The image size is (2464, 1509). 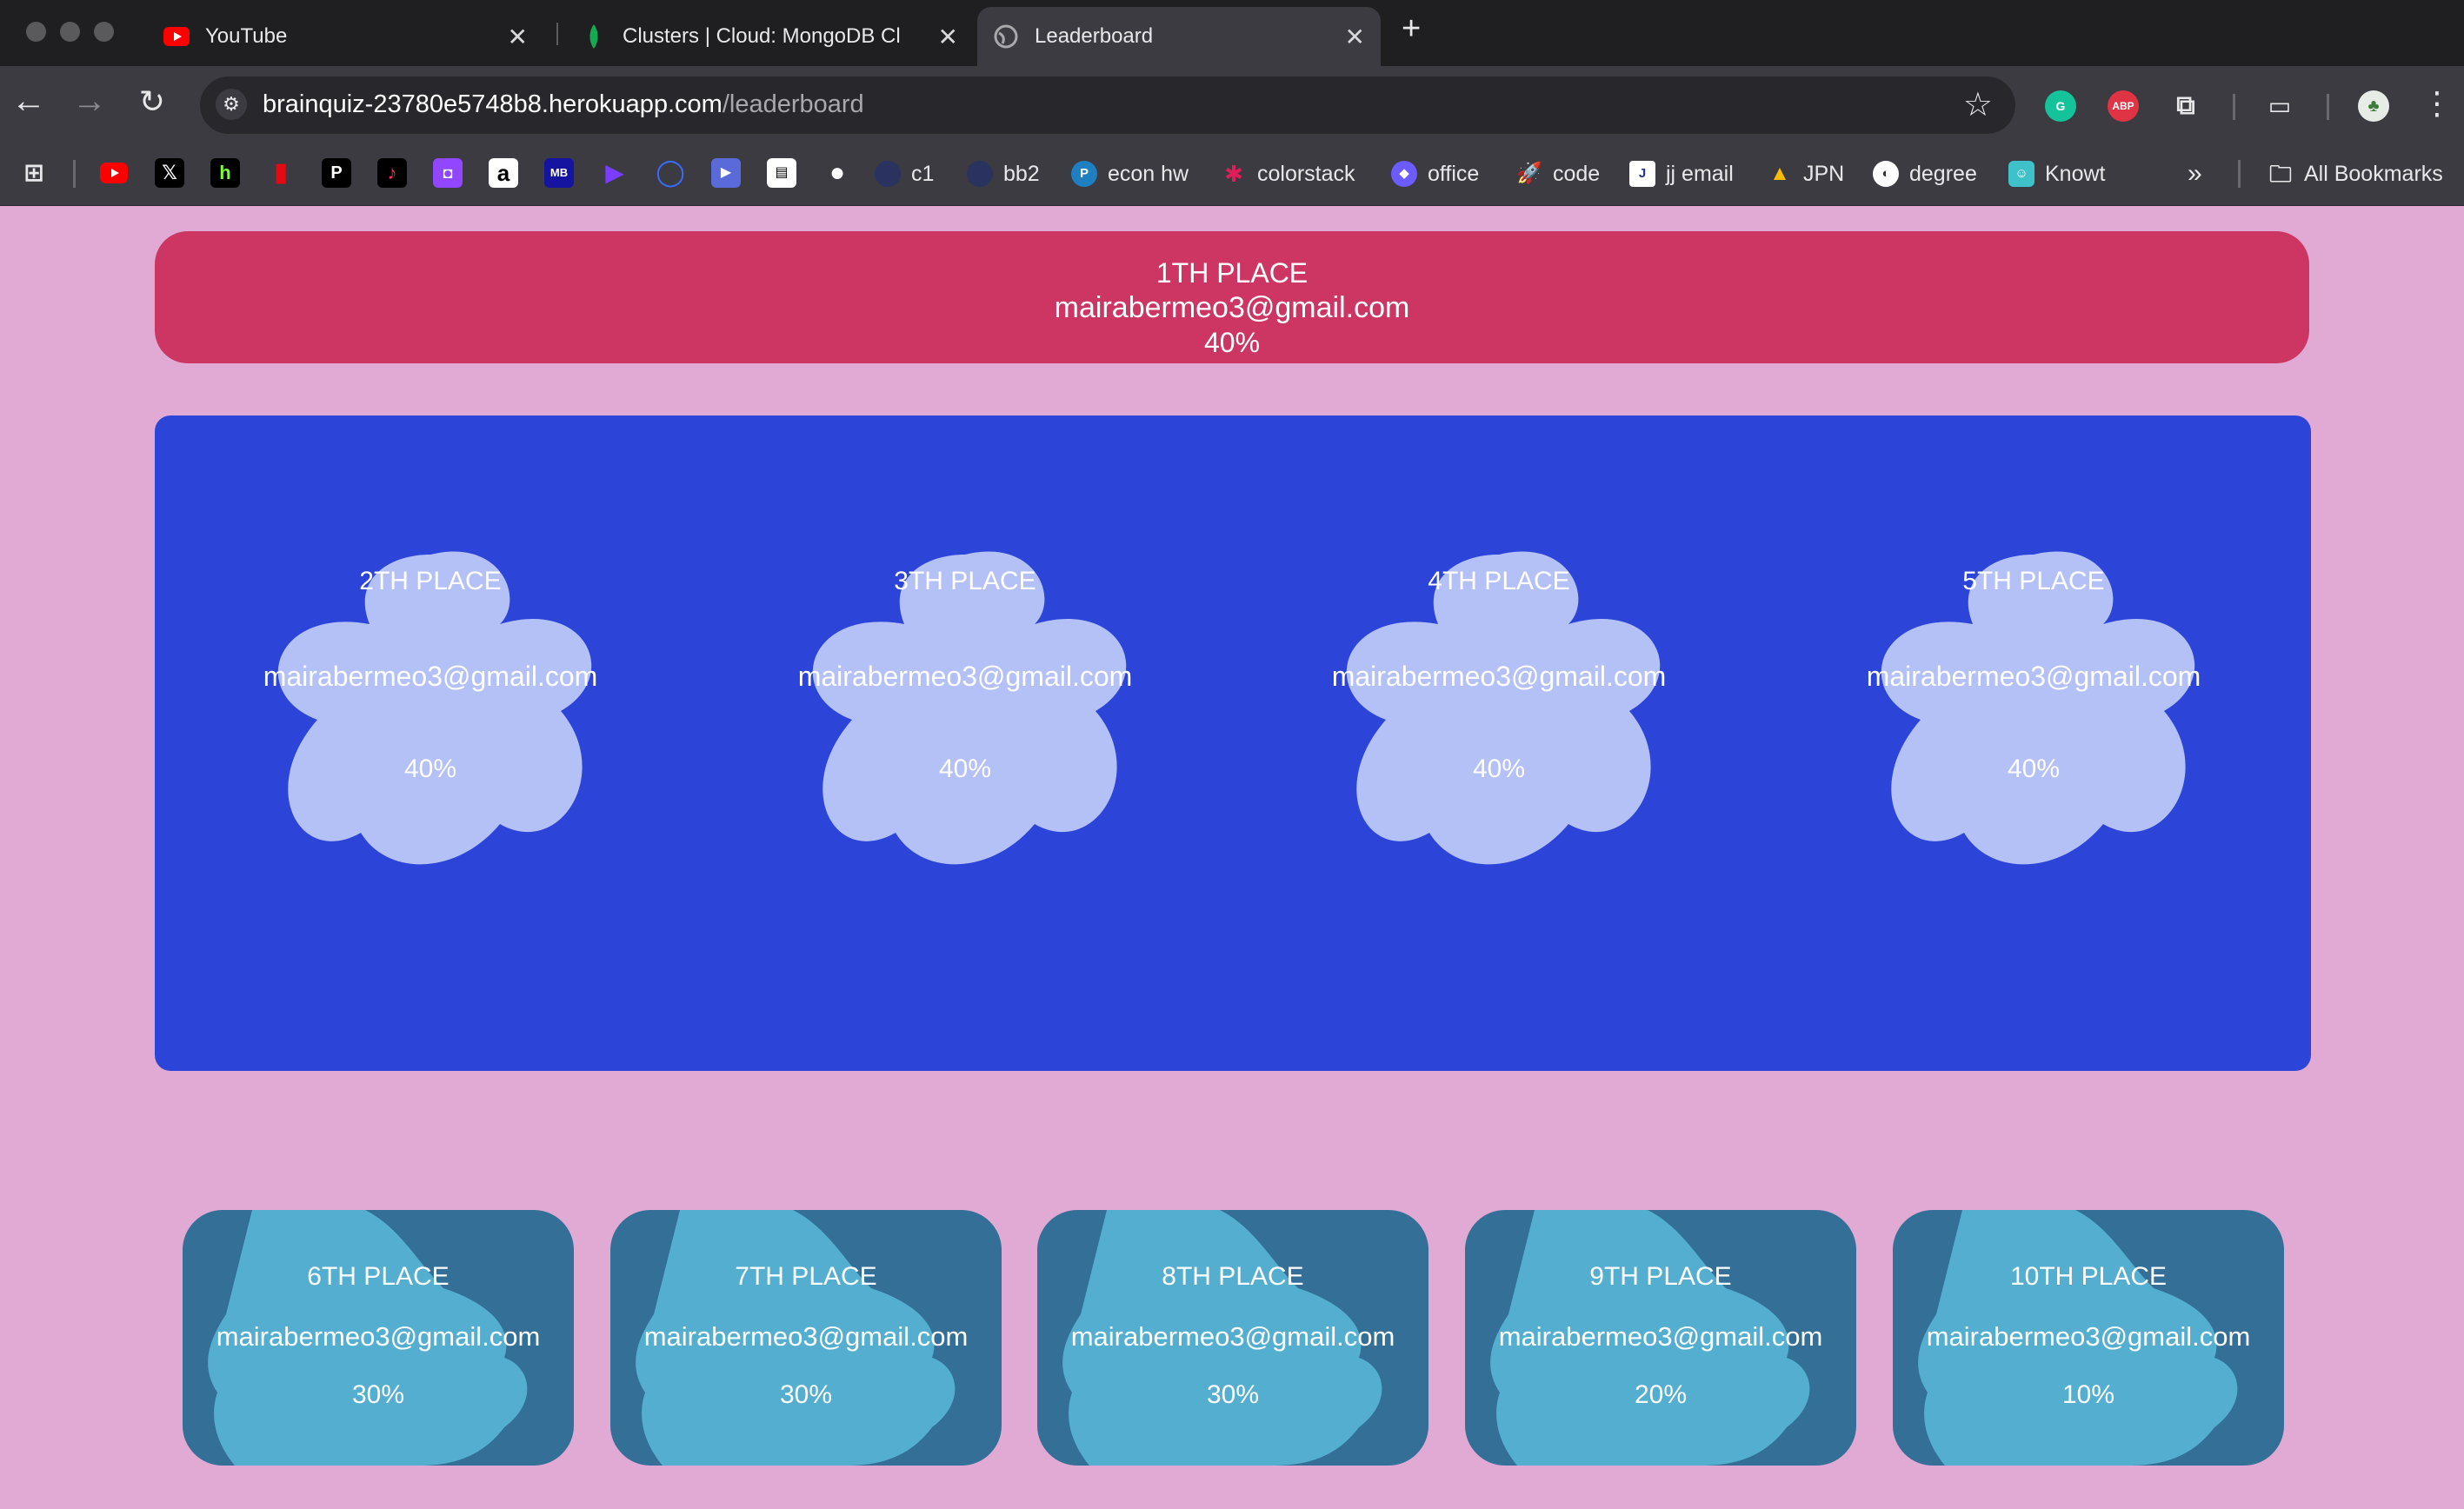 I want to click on bookmark-label: bb2, so click(x=1021, y=174).